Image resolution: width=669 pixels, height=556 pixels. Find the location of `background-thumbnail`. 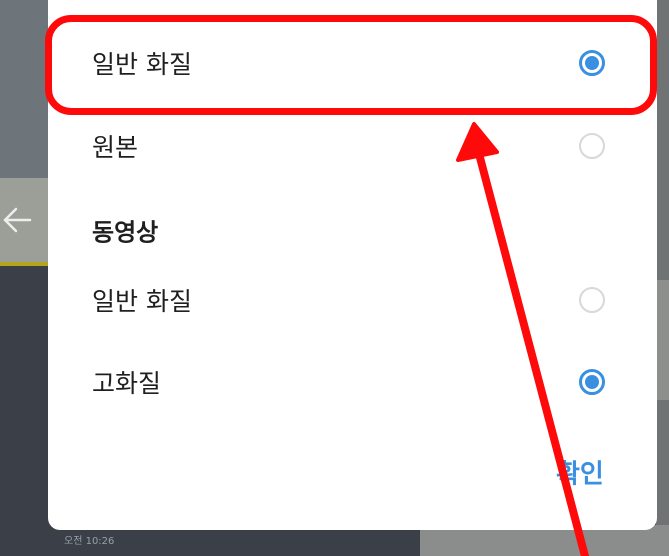

background-thumbnail is located at coordinates (662, 340).